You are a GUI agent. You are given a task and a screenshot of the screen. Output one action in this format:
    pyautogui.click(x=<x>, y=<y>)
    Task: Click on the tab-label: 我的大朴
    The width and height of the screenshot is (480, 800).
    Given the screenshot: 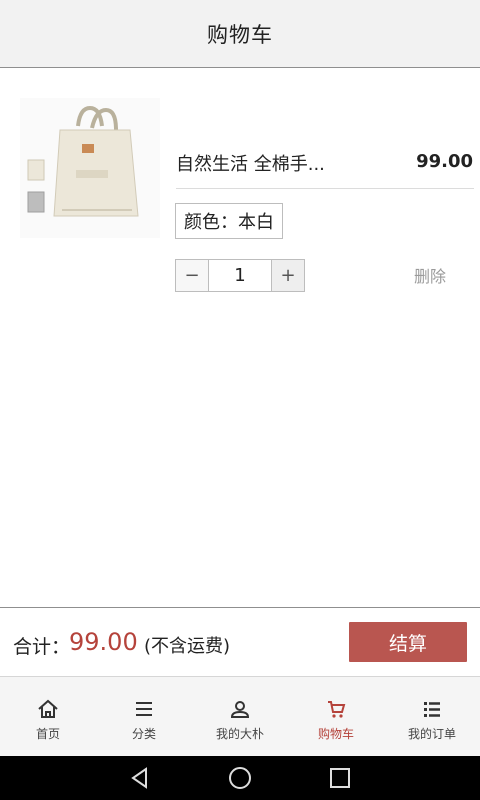 What is the action you would take?
    pyautogui.click(x=239, y=734)
    